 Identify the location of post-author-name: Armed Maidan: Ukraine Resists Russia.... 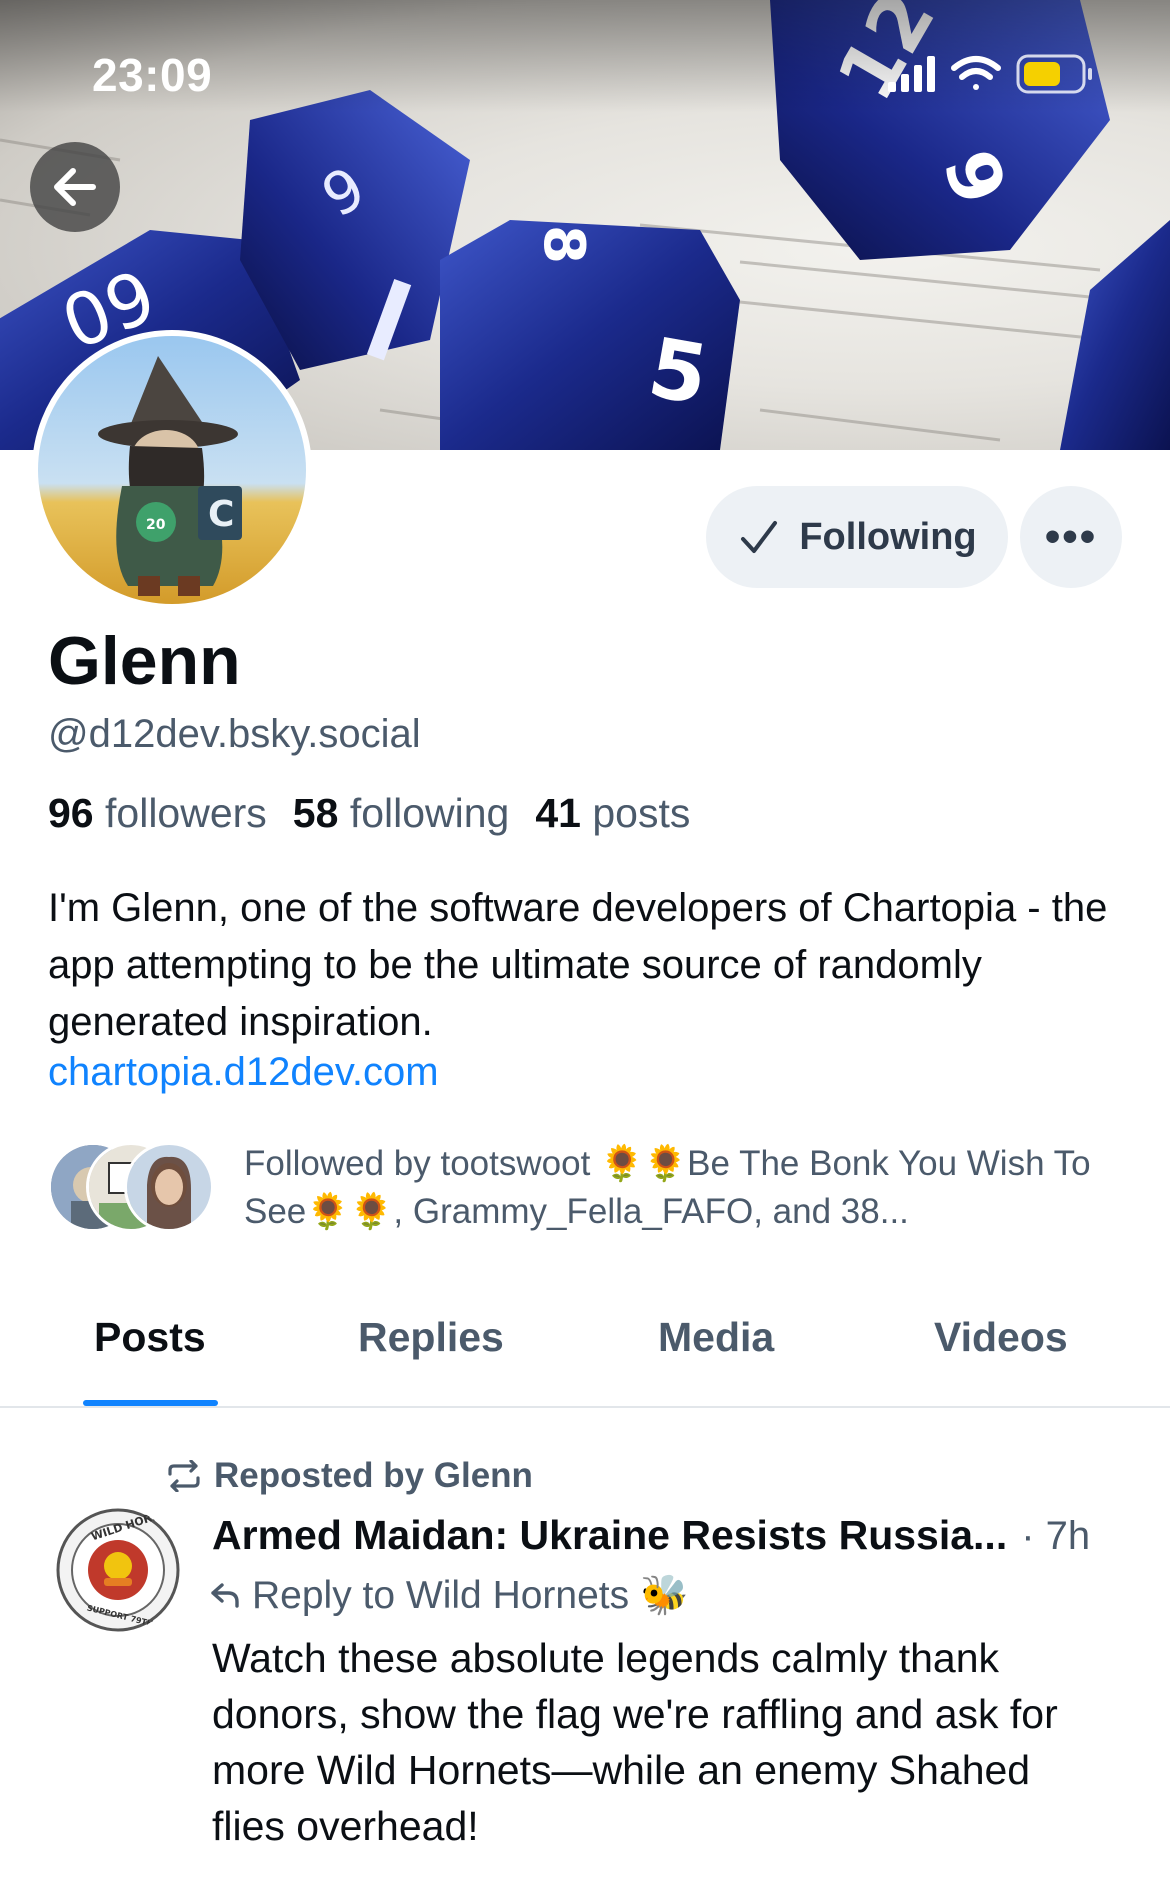
(609, 1535).